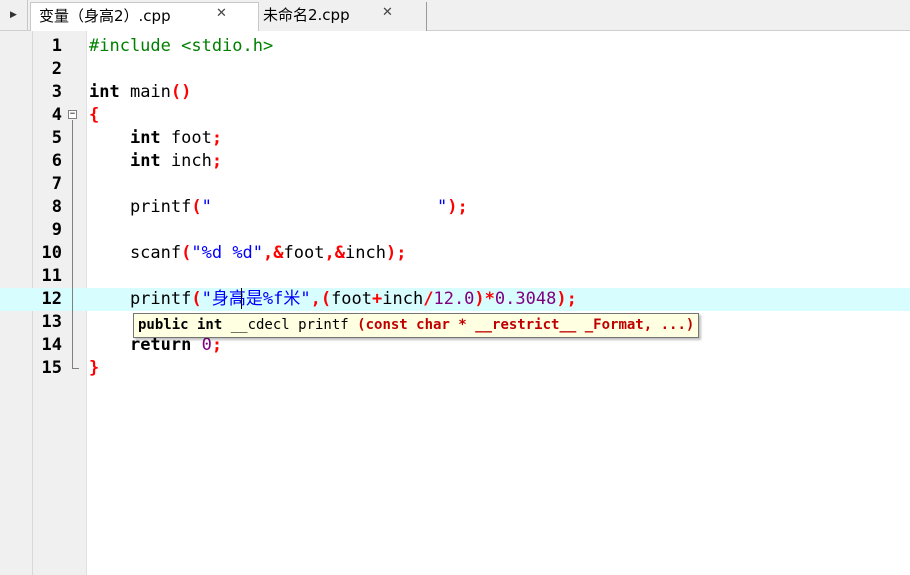 The width and height of the screenshot is (910, 575). Describe the element at coordinates (56, 207) in the screenshot. I see `line-number: 8` at that location.